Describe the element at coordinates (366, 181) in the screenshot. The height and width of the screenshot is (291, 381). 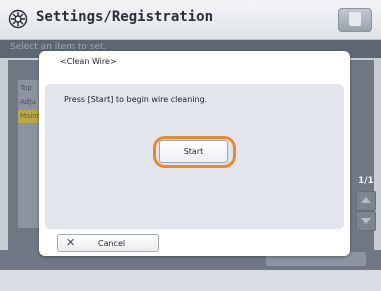
I see `page-indicator: 1/1` at that location.